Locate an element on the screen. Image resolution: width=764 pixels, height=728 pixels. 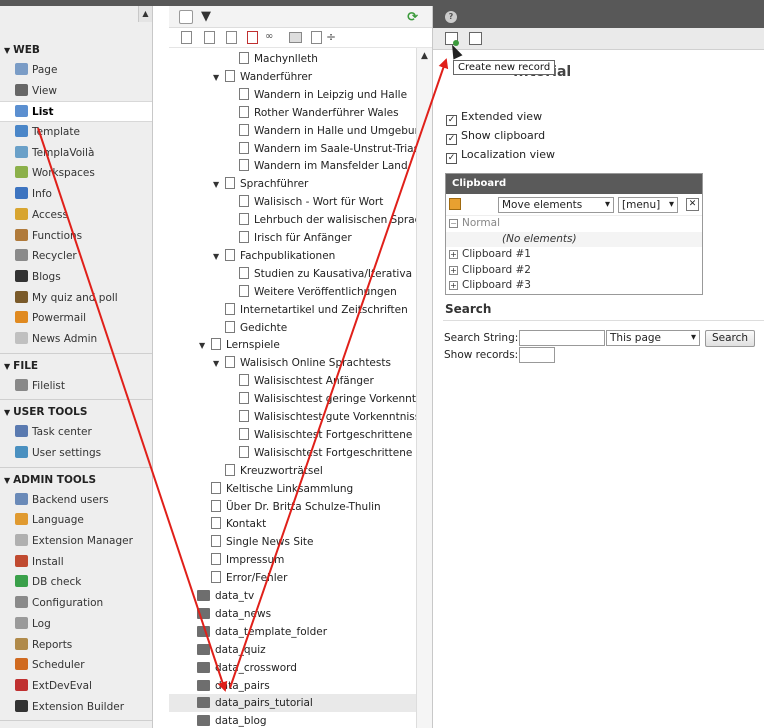
show-clipboard-checkbox: ✓ Show clipboard is located at coordinates (495, 137).